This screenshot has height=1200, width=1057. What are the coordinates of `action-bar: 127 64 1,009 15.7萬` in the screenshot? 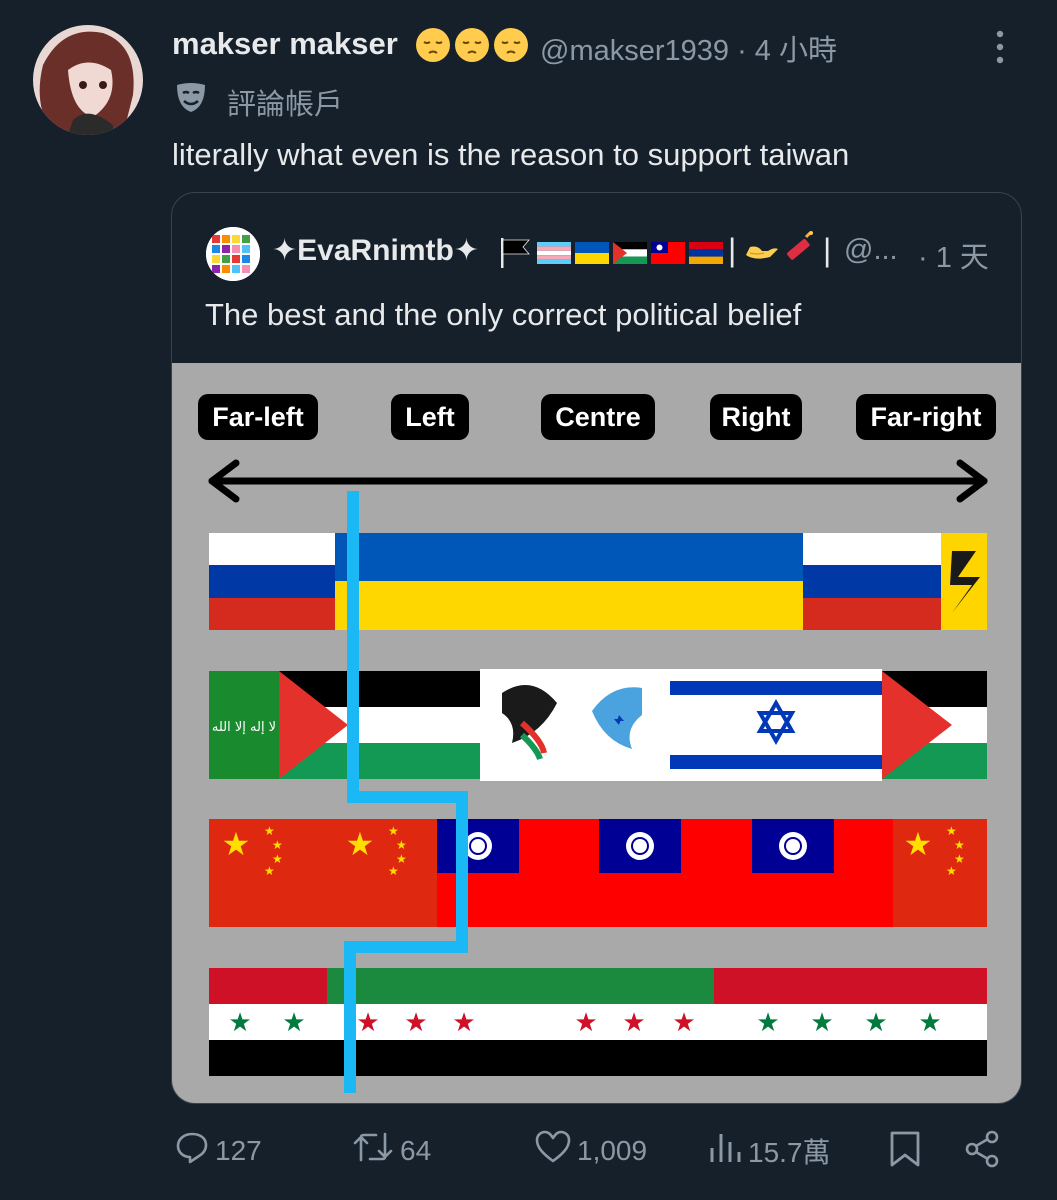 It's located at (528, 1160).